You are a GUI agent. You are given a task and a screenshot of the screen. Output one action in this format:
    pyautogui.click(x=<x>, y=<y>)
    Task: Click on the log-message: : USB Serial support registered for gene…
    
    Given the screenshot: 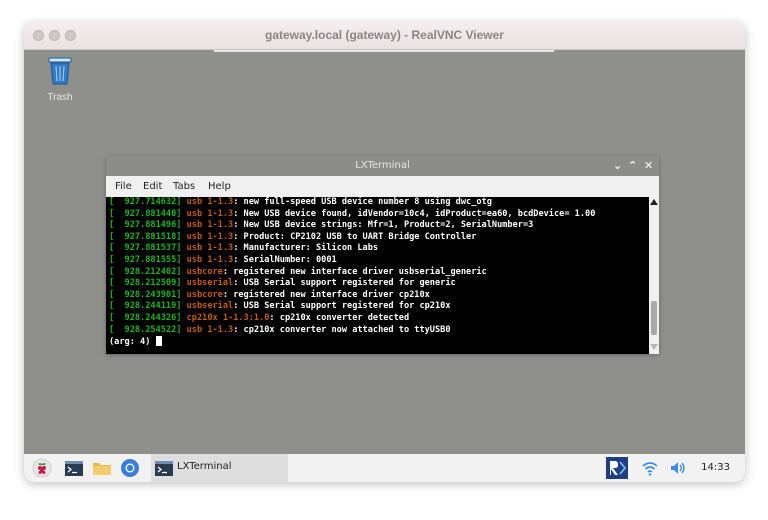 What is the action you would take?
    pyautogui.click(x=344, y=283)
    